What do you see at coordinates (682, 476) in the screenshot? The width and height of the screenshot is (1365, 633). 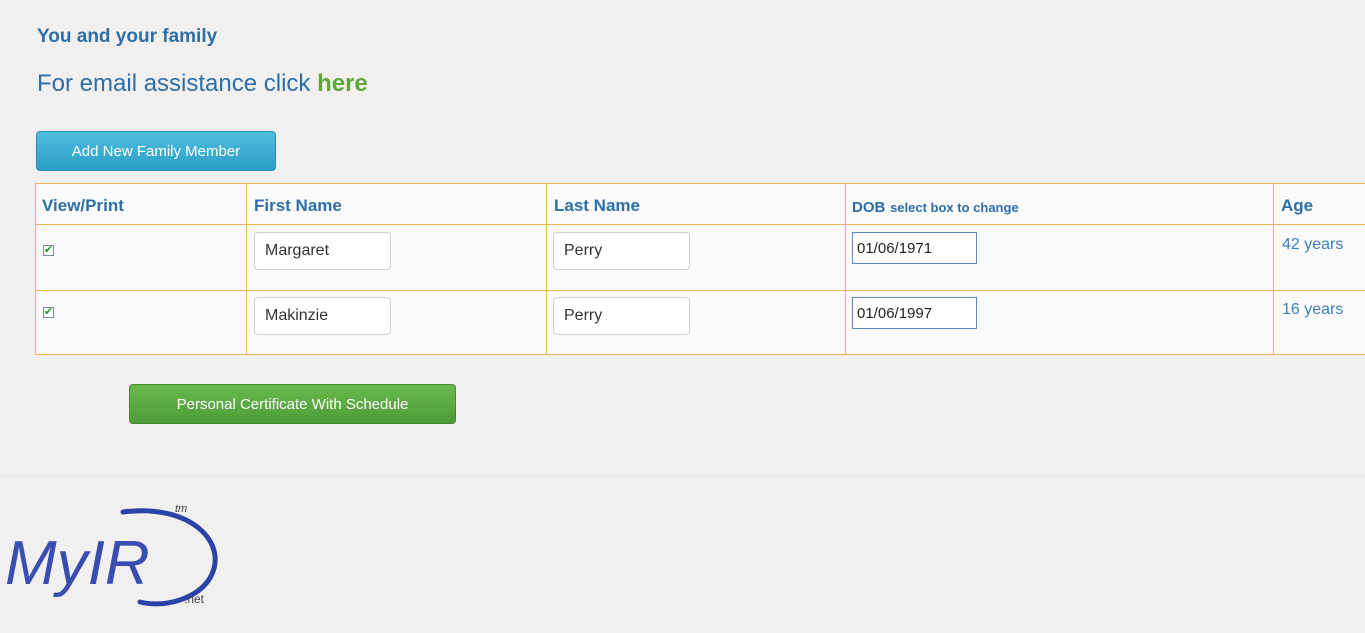 I see `footer-divider` at bounding box center [682, 476].